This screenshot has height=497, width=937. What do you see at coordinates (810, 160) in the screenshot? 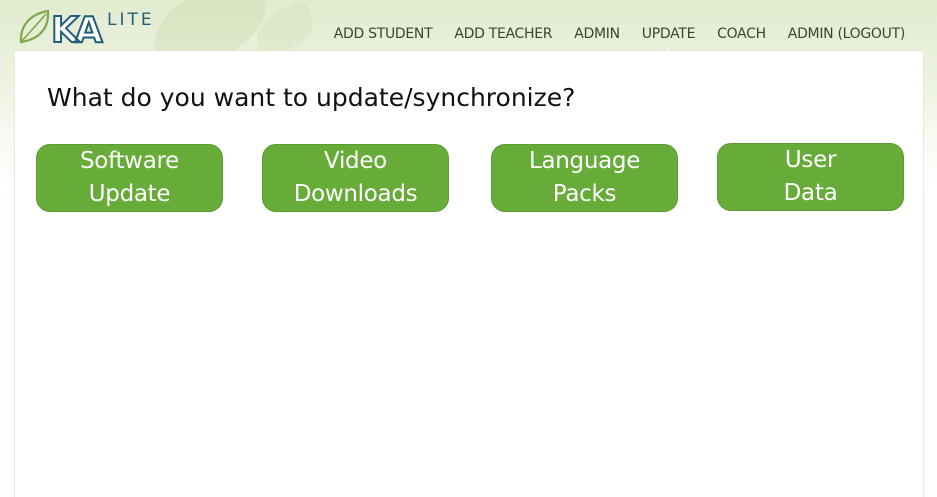
I see `button-label-line1: User` at bounding box center [810, 160].